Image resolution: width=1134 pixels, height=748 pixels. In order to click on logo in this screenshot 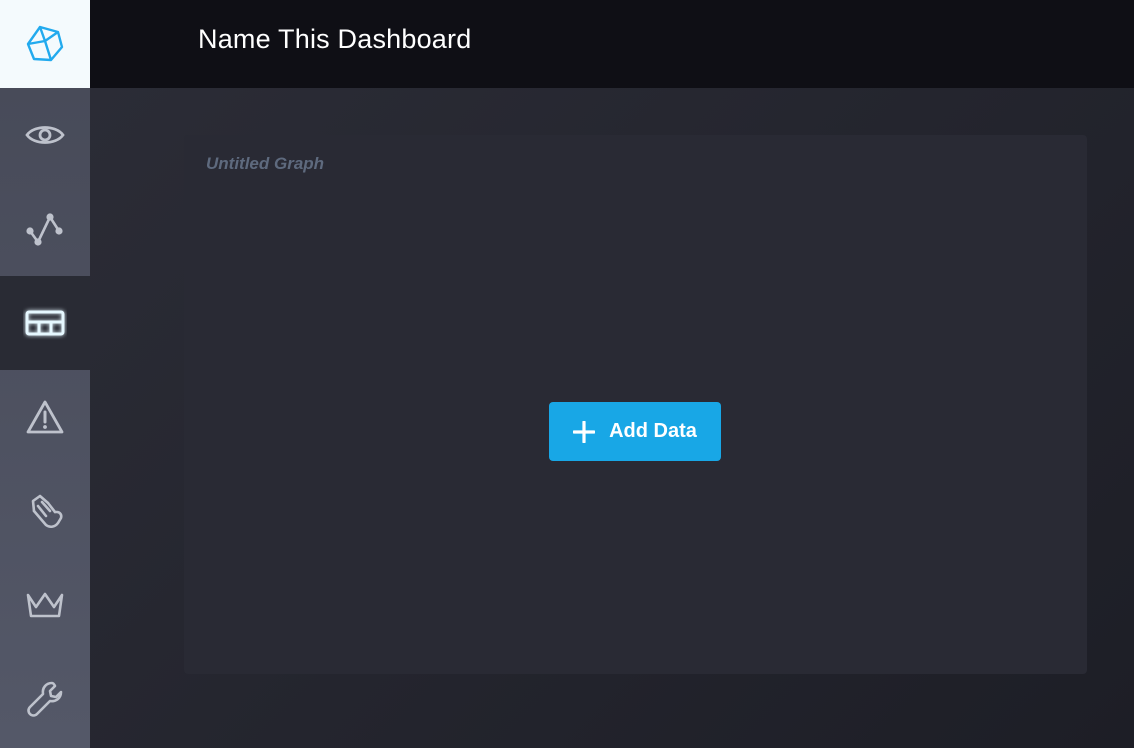, I will do `click(45, 44)`.